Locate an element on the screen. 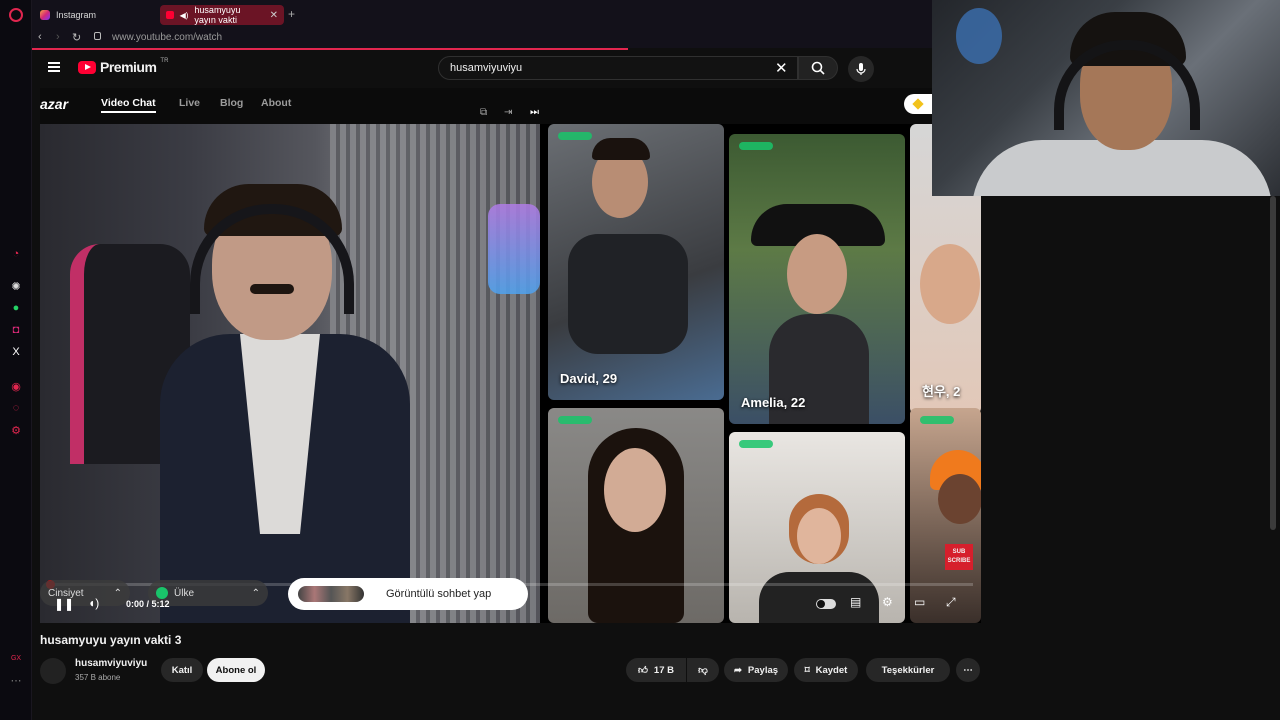 This screenshot has width=1280, height=720. chatgpt-icon: ✺ is located at coordinates (16, 286).